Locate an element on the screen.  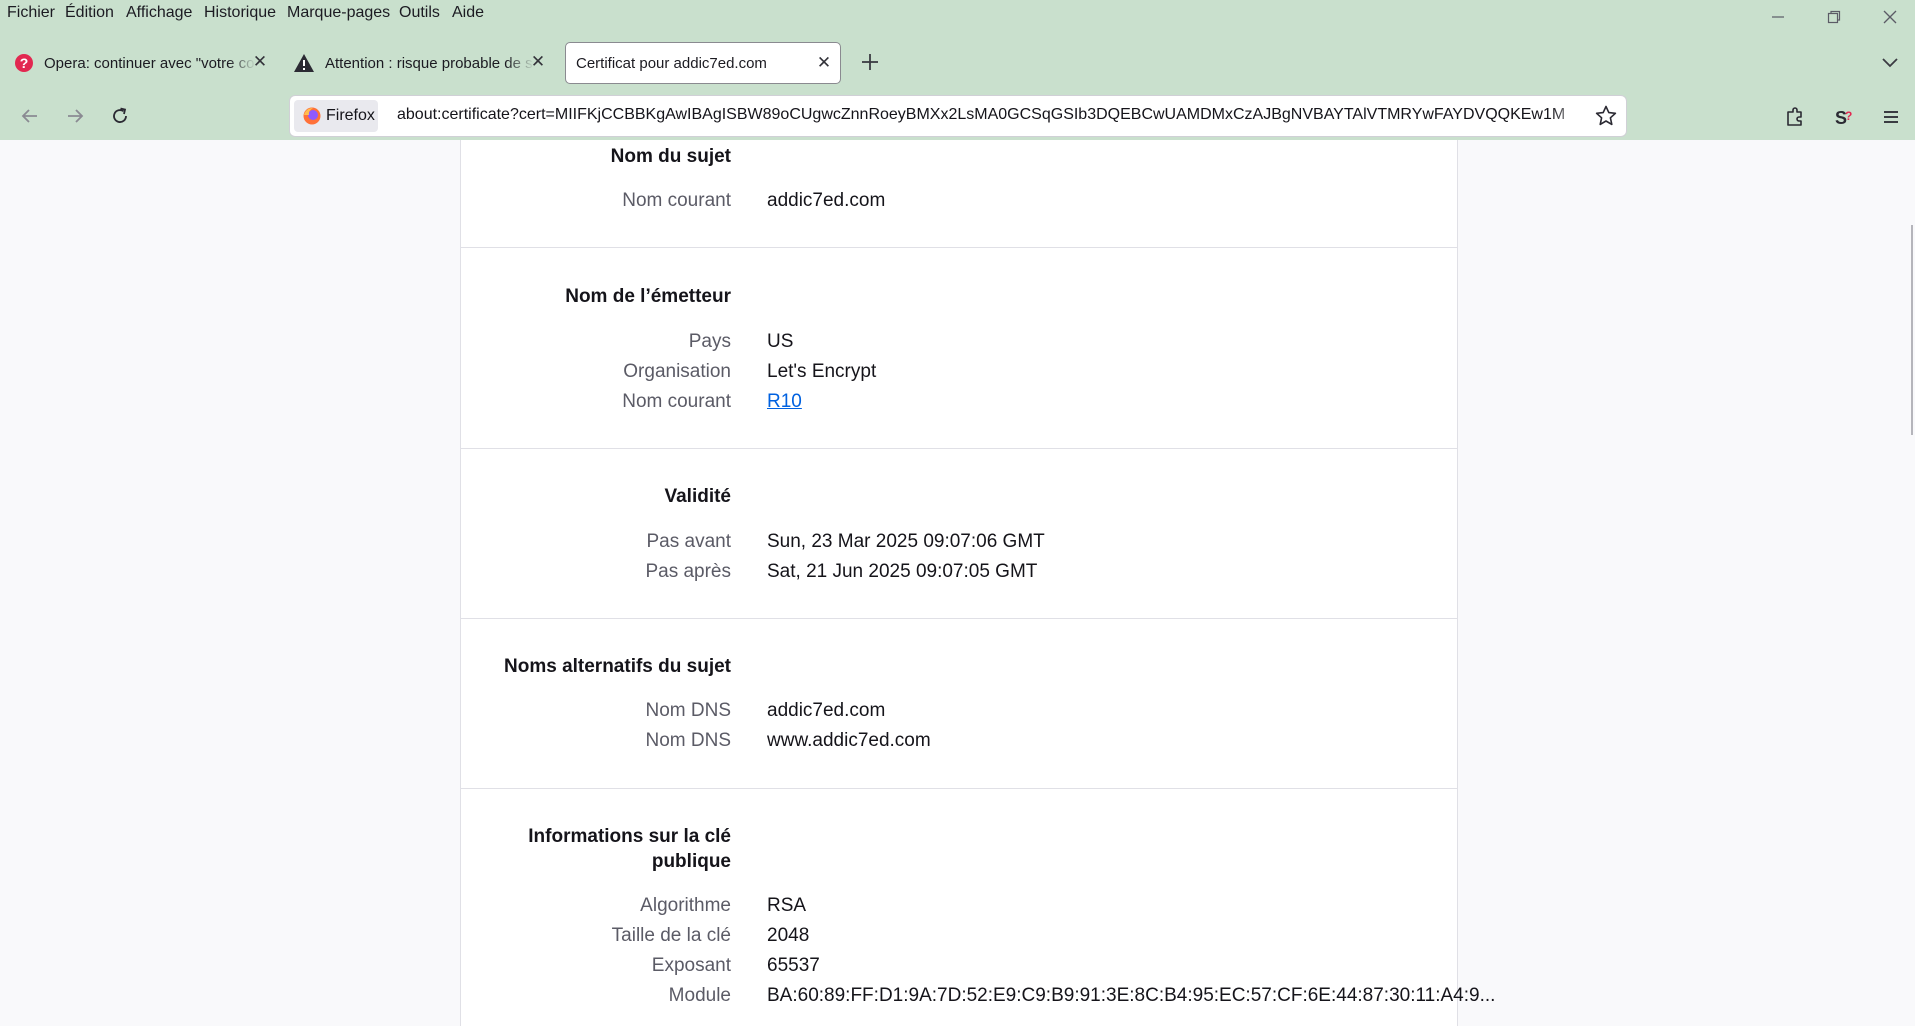
minimize-button is located at coordinates (1778, 17).